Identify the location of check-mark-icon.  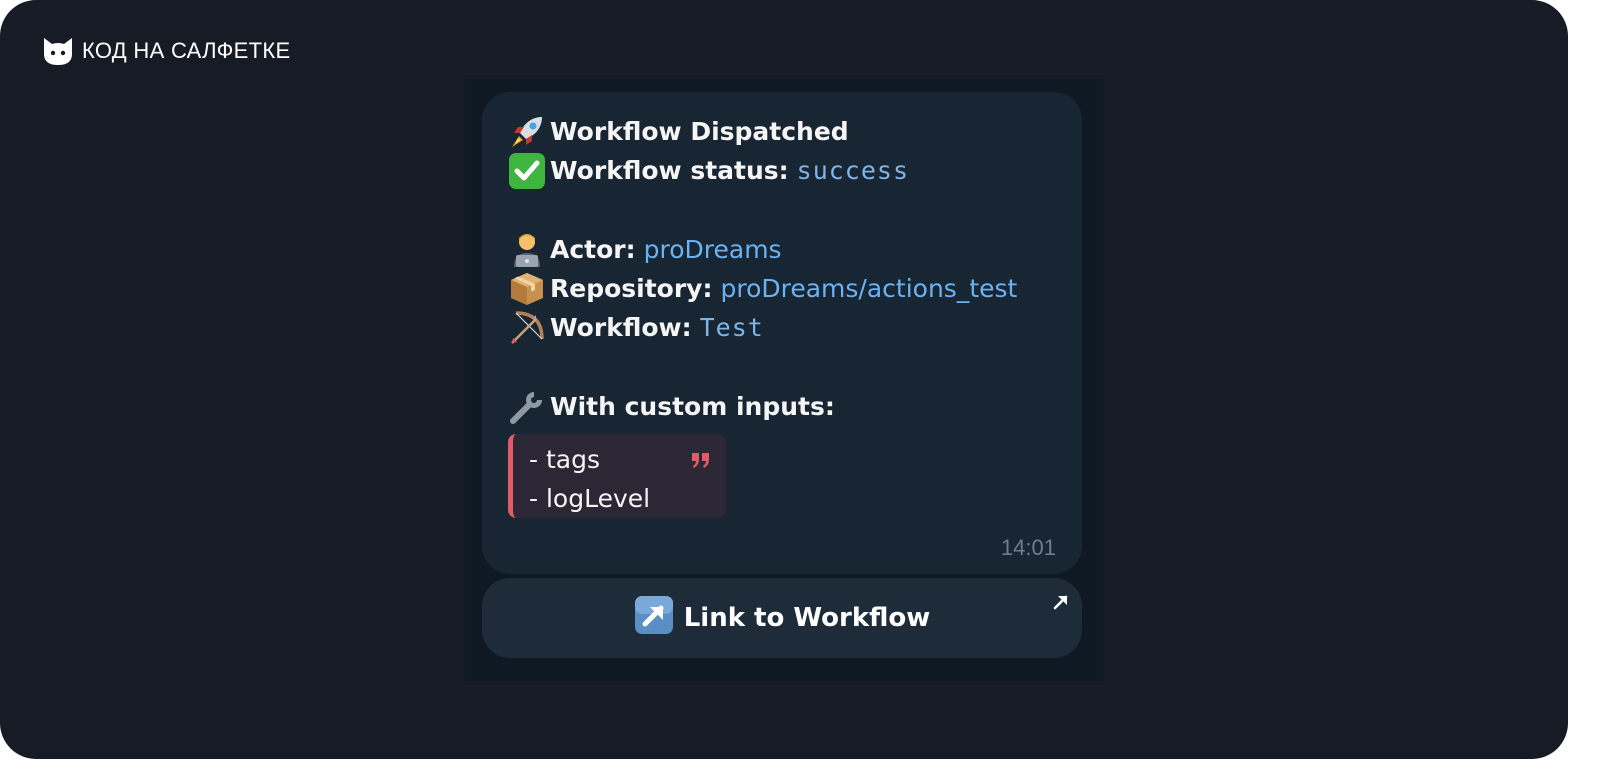
(529, 170).